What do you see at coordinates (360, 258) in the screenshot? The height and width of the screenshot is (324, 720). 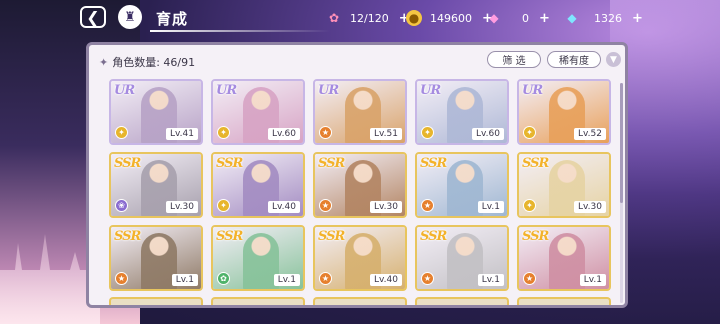 I see `character-card: SSR ★ Lv.40` at bounding box center [360, 258].